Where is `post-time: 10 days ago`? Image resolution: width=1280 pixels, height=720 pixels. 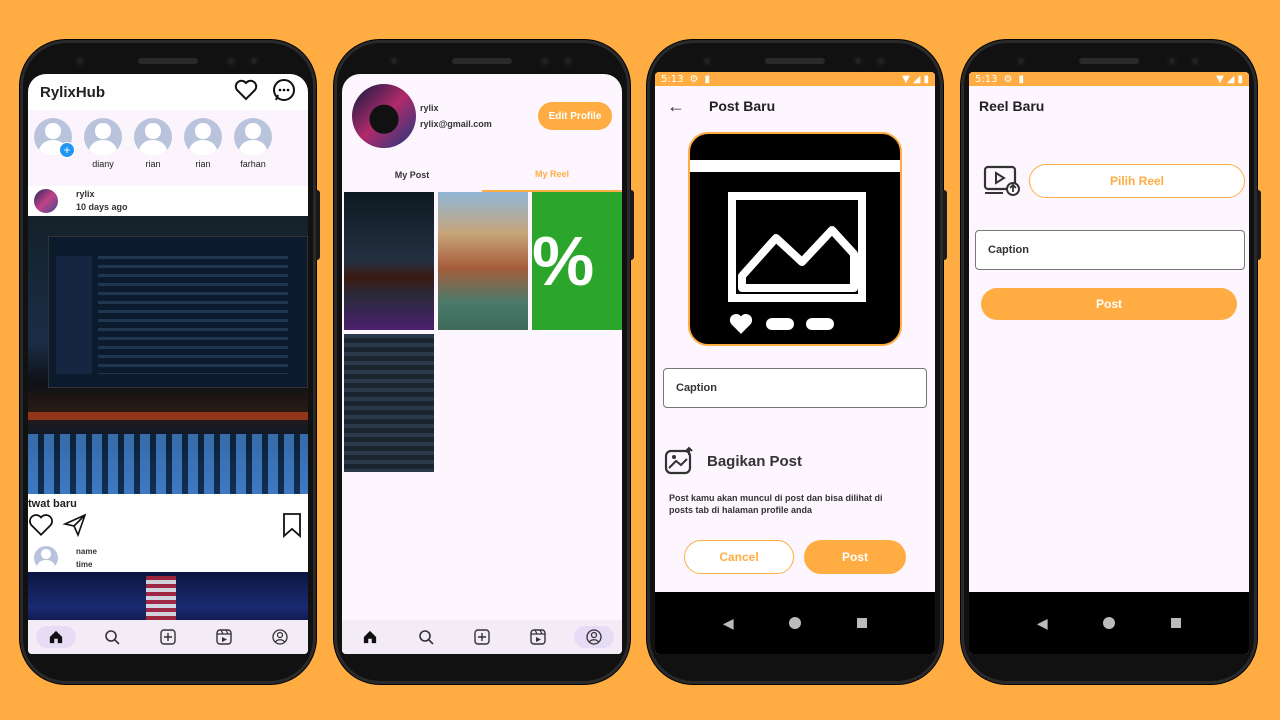
post-time: 10 days ago is located at coordinates (102, 207).